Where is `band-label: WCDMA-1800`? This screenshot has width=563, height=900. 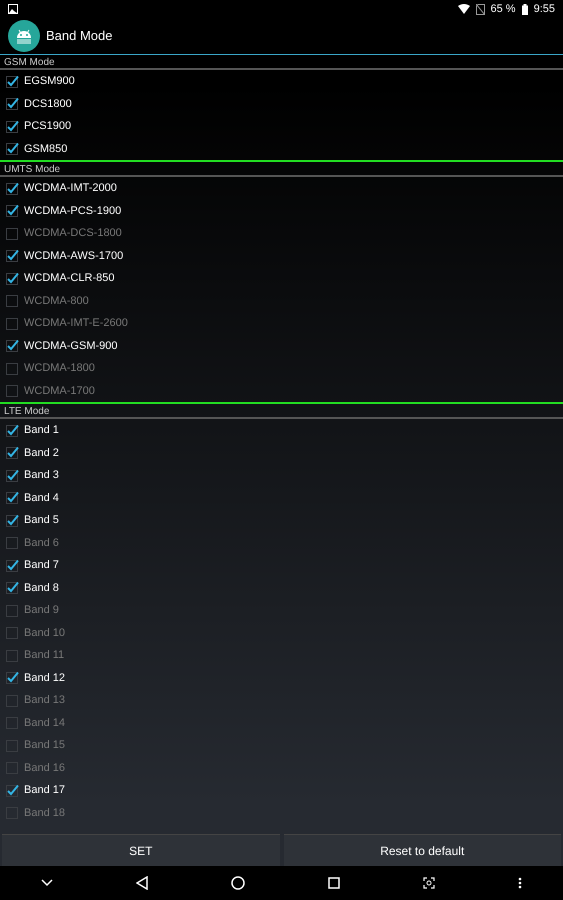 band-label: WCDMA-1800 is located at coordinates (59, 368).